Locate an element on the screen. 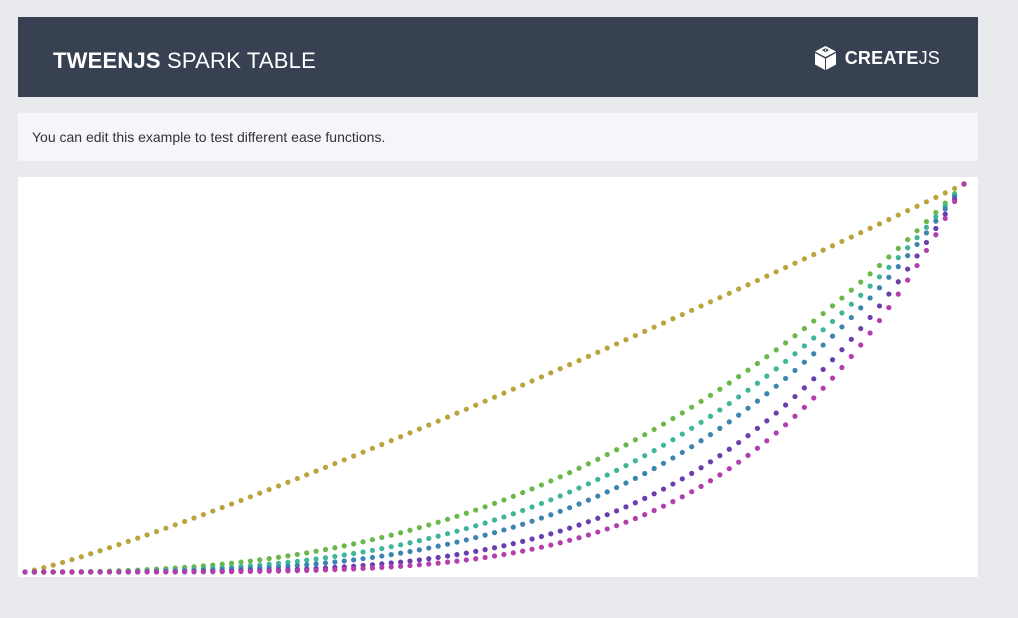 Image resolution: width=1018 pixels, height=618 pixels. createjs-logo: CREATE JS is located at coordinates (877, 58).